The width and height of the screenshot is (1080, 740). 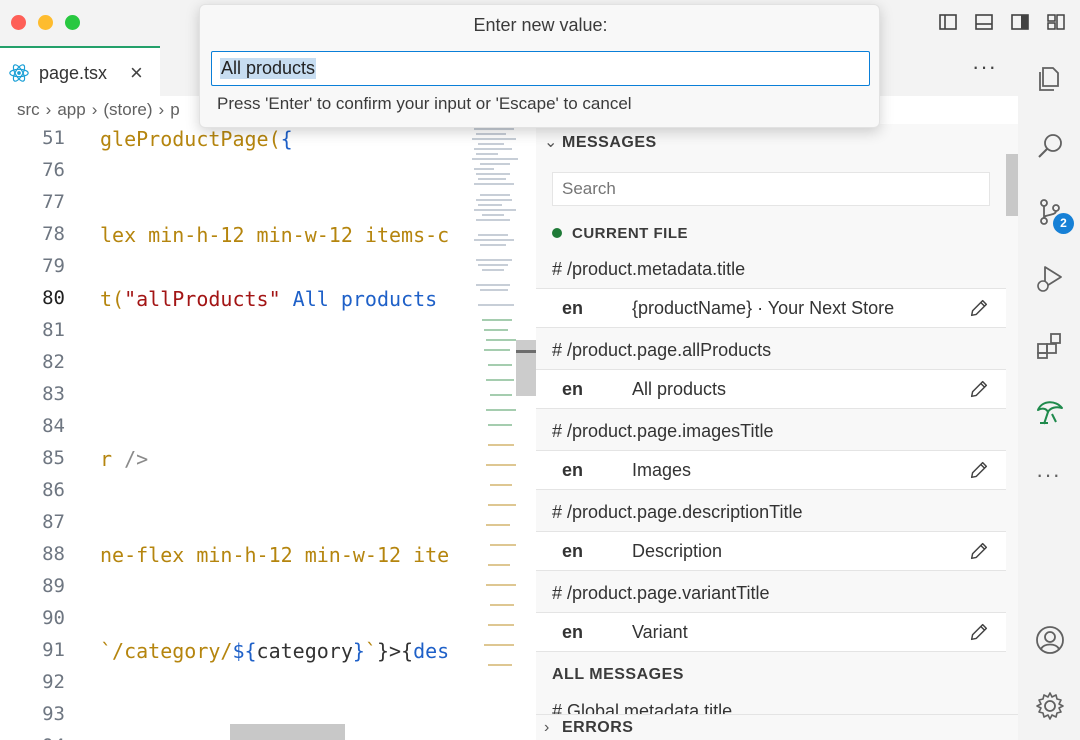 I want to click on window-minimize-button, so click(x=45, y=22).